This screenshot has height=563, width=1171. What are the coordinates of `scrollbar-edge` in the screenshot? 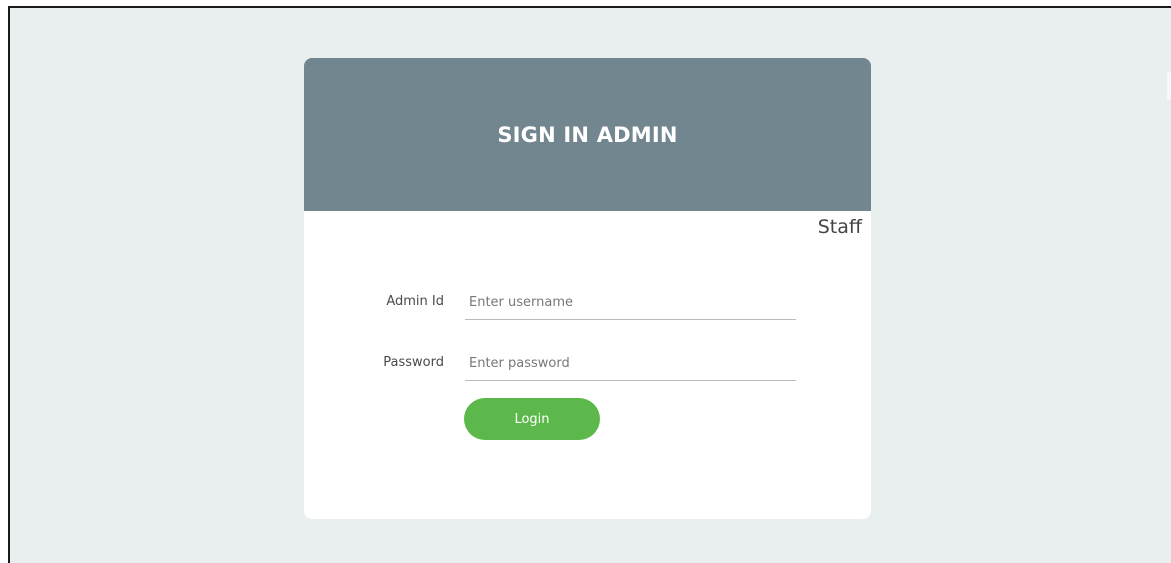 It's located at (1169, 86).